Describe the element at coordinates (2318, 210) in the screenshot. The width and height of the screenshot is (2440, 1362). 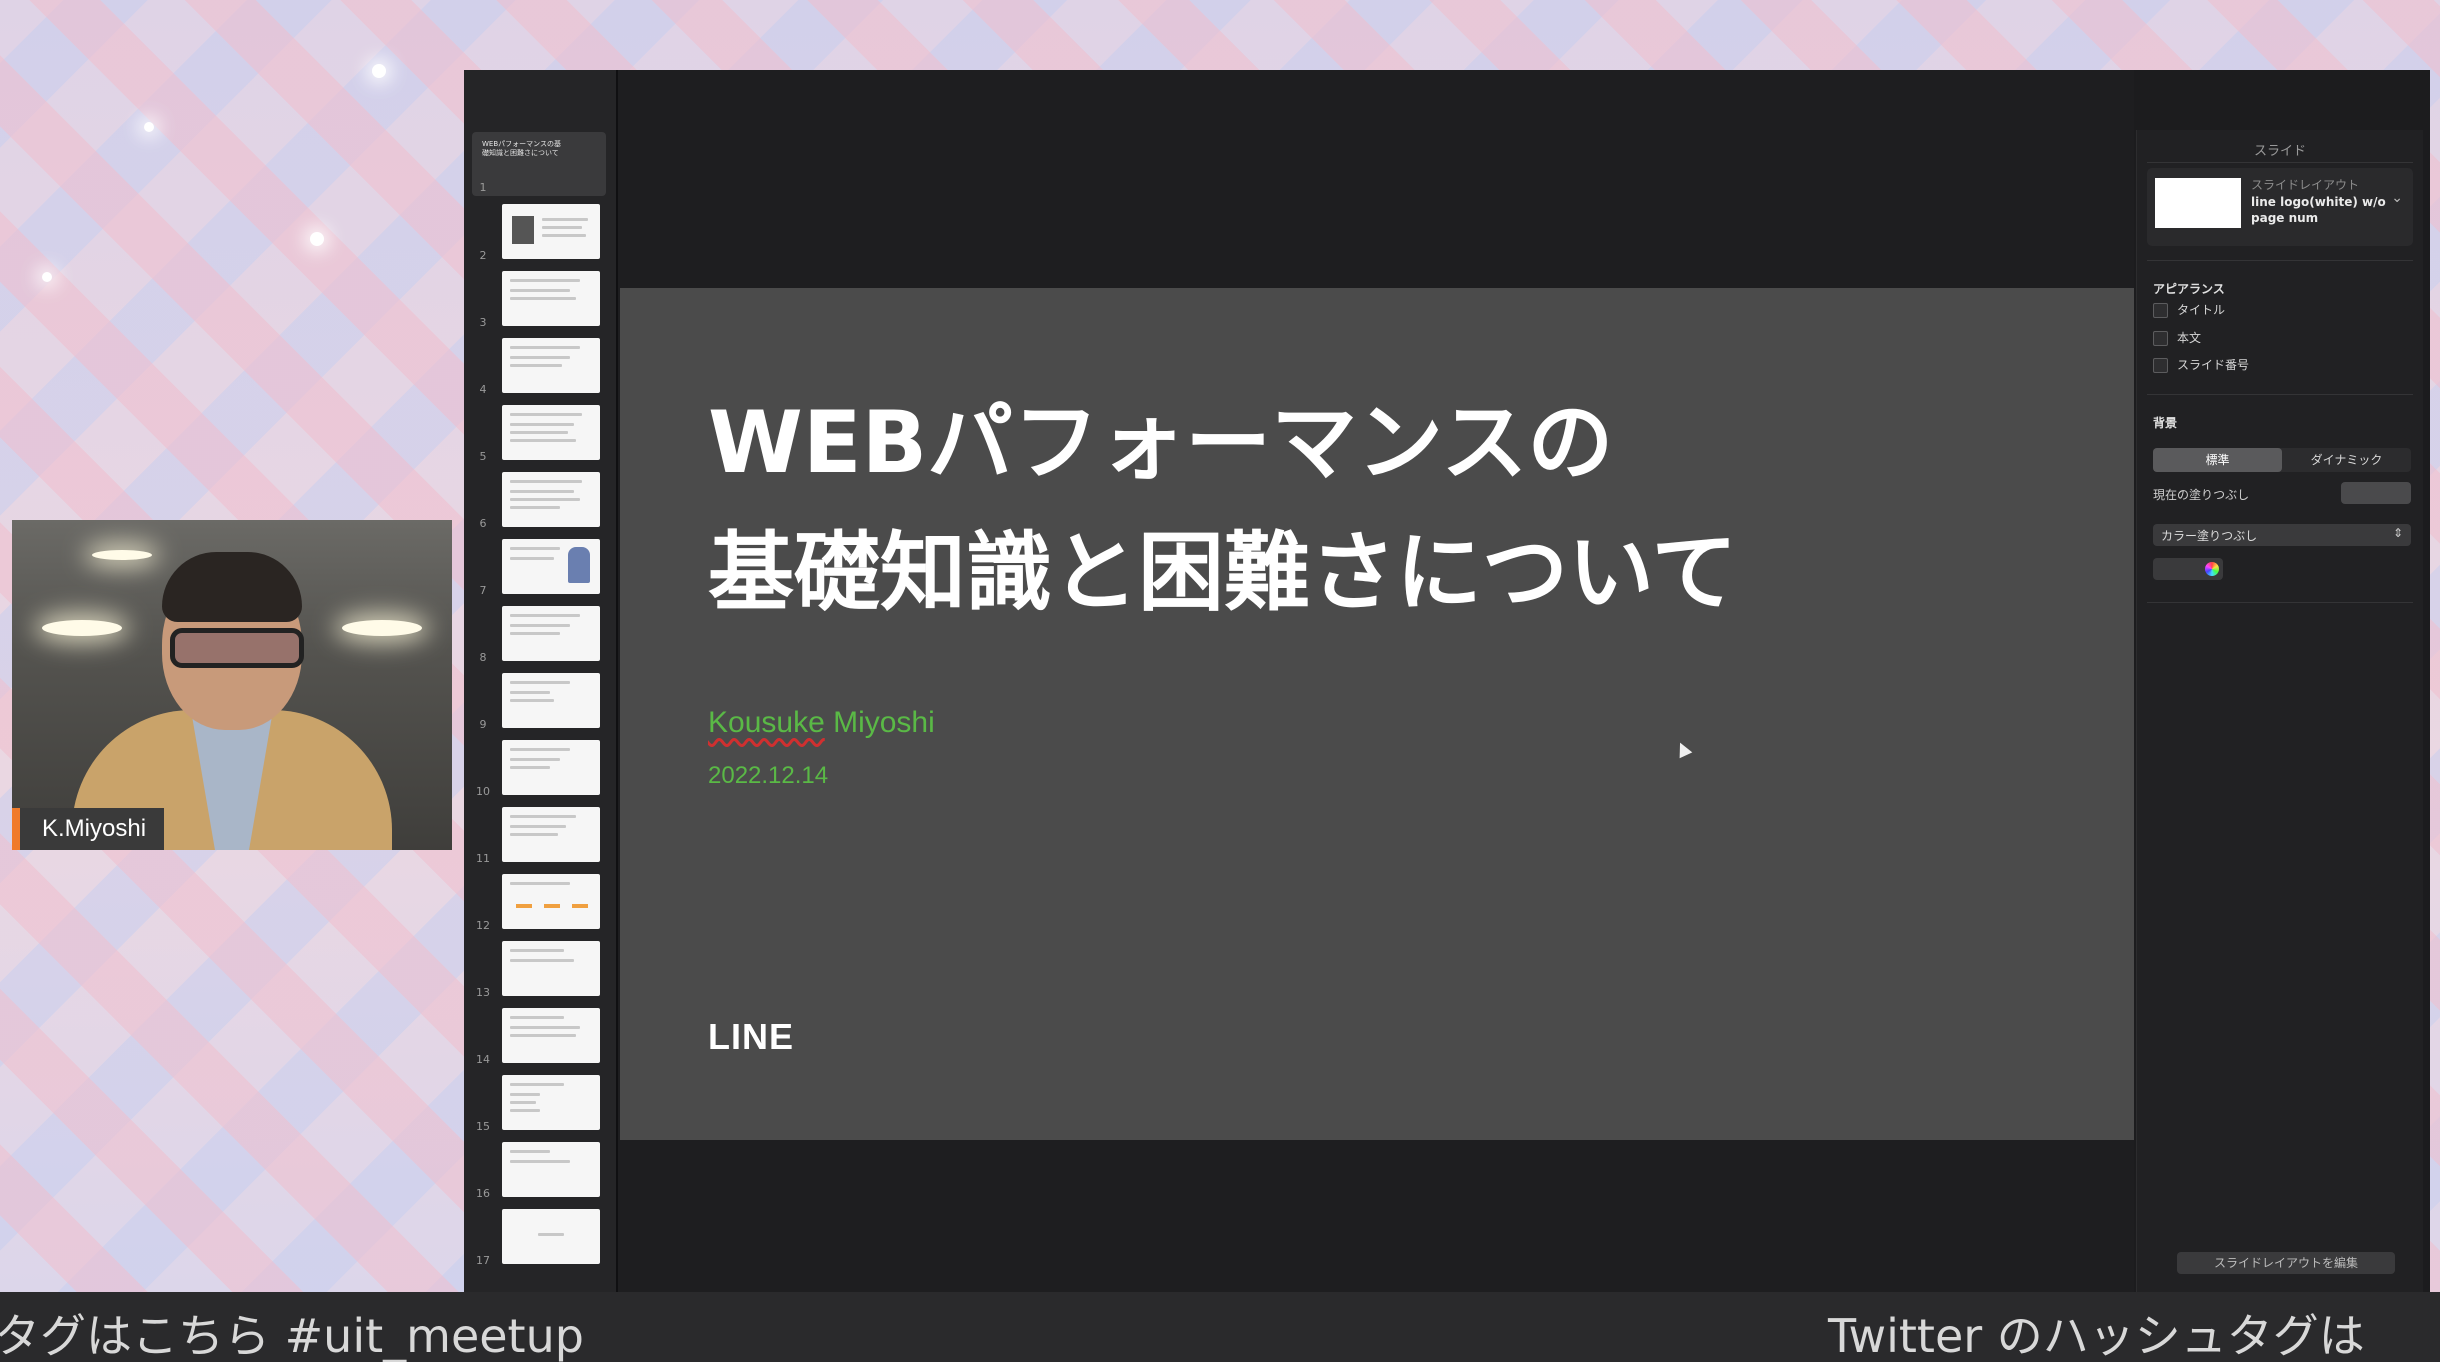
I see `layout-value: line logo(white) w/o page num` at that location.